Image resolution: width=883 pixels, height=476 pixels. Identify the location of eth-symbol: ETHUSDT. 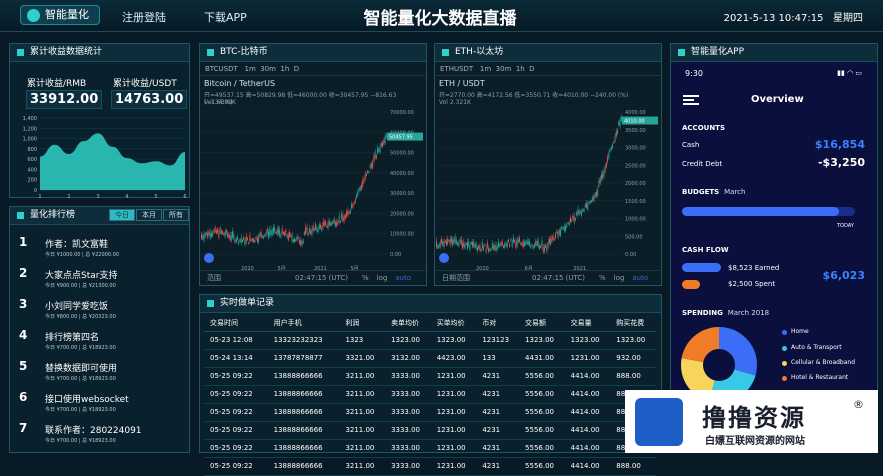
(456, 69).